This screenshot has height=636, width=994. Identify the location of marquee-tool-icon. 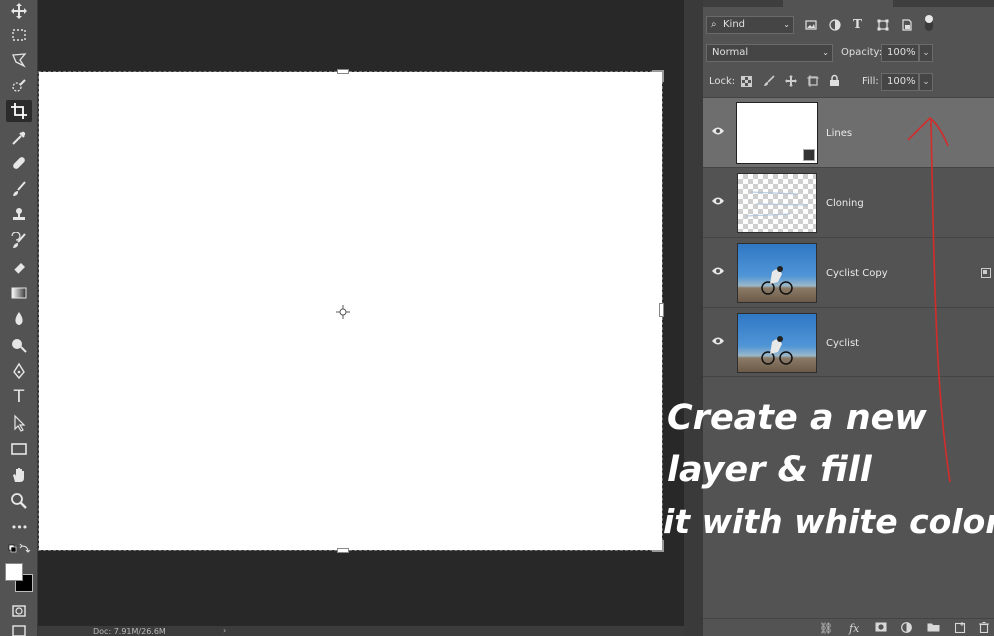
(19, 35).